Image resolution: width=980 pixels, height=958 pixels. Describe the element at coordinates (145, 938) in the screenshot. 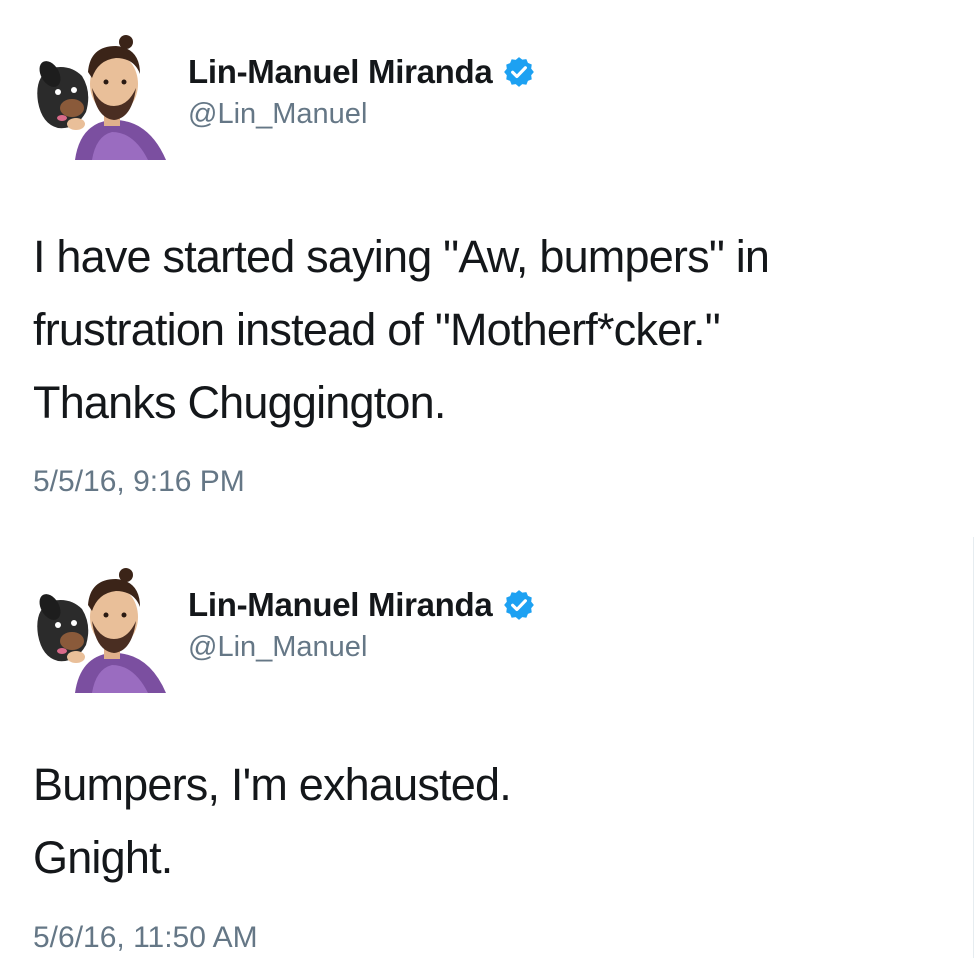

I see `tweet-timestamp: 5/6/16, 11:50 AM` at that location.